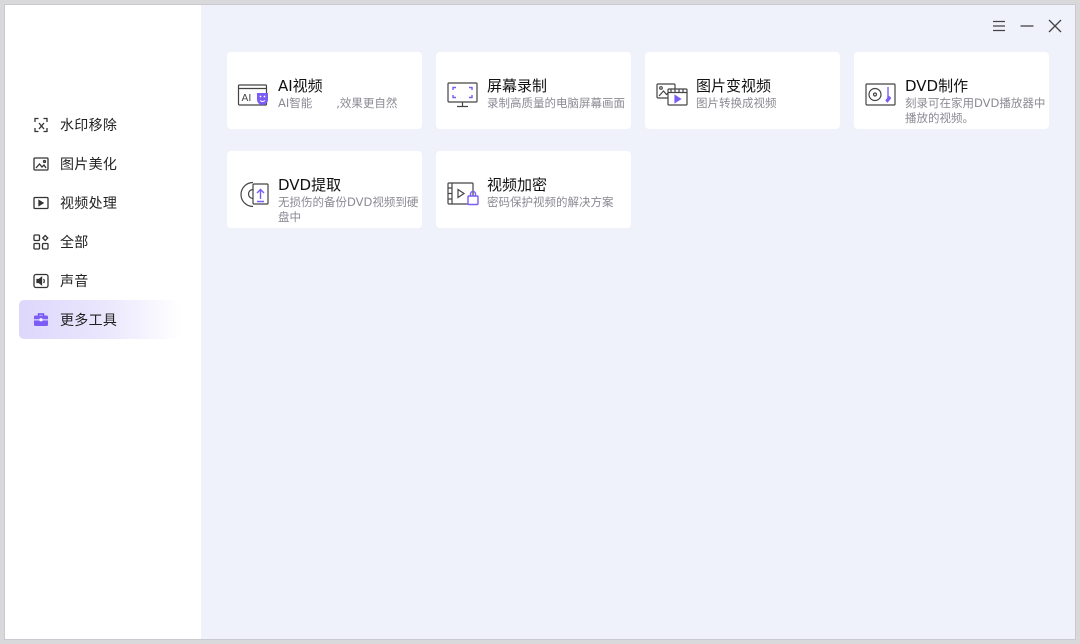 This screenshot has height=644, width=1080. Describe the element at coordinates (254, 194) in the screenshot. I see `dvd-extract-icon` at that location.